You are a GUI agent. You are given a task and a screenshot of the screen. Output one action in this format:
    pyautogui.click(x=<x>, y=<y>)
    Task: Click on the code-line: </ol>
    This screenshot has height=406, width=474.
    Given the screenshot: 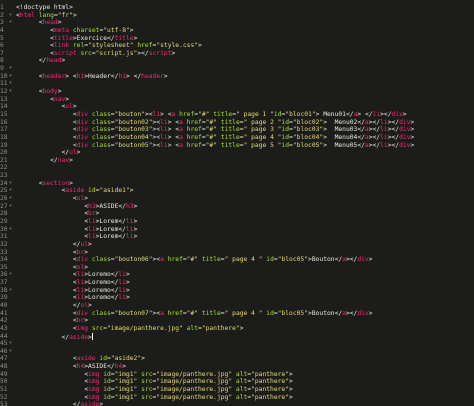 What is the action you would take?
    pyautogui.click(x=245, y=306)
    